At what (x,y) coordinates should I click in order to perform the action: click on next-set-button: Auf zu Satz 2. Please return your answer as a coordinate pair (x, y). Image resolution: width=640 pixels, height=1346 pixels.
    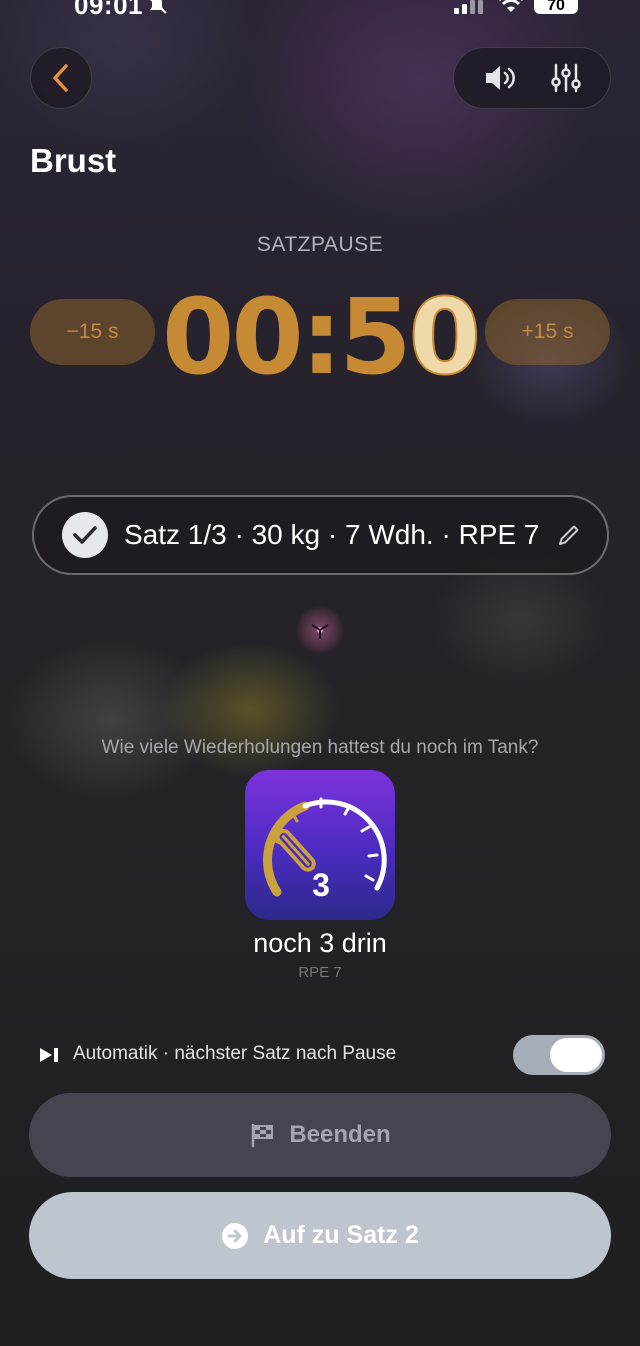
    Looking at the image, I should click on (320, 1235).